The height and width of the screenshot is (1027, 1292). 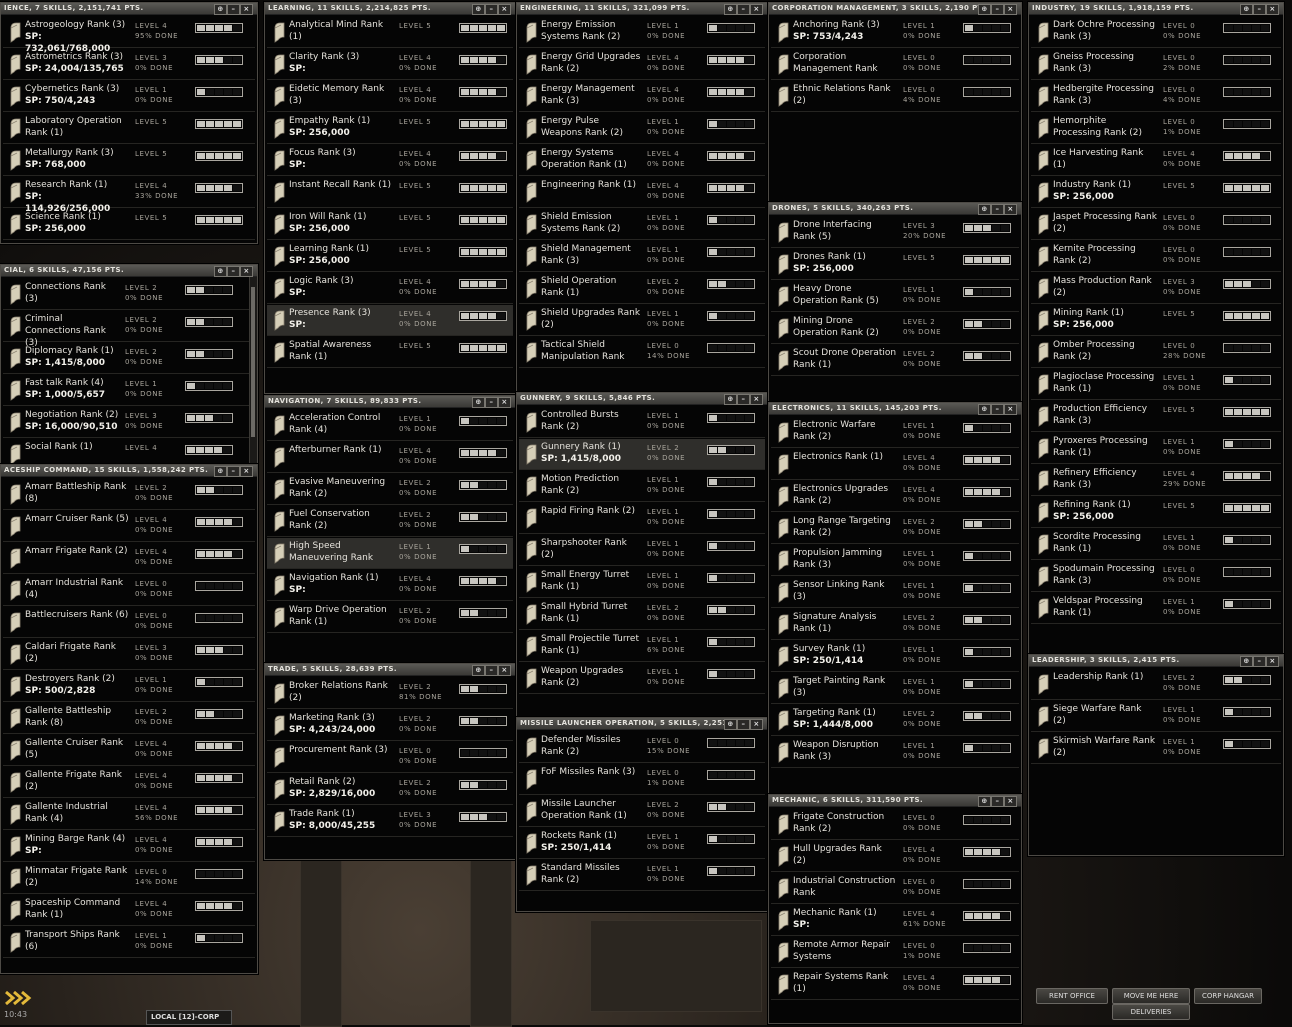 I want to click on skill-row-siege-warfare-rank-2: Siege Warfare Rank (2) LEVEL 1 0% DONE, so click(x=1156, y=716).